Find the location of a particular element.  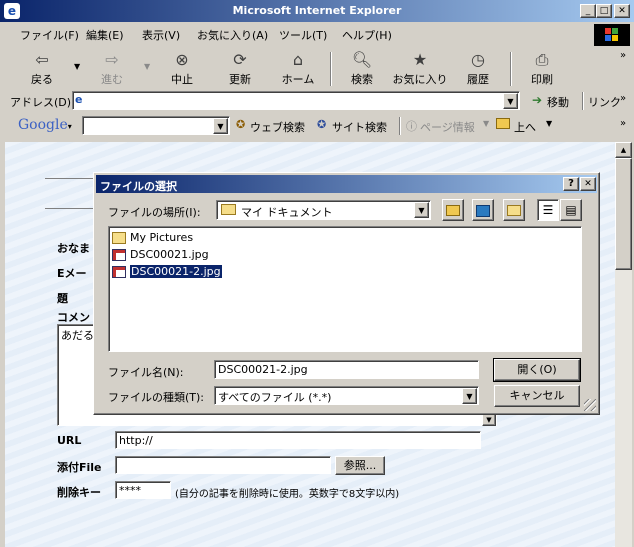

home-button: ⌂ ホーム is located at coordinates (298, 68).